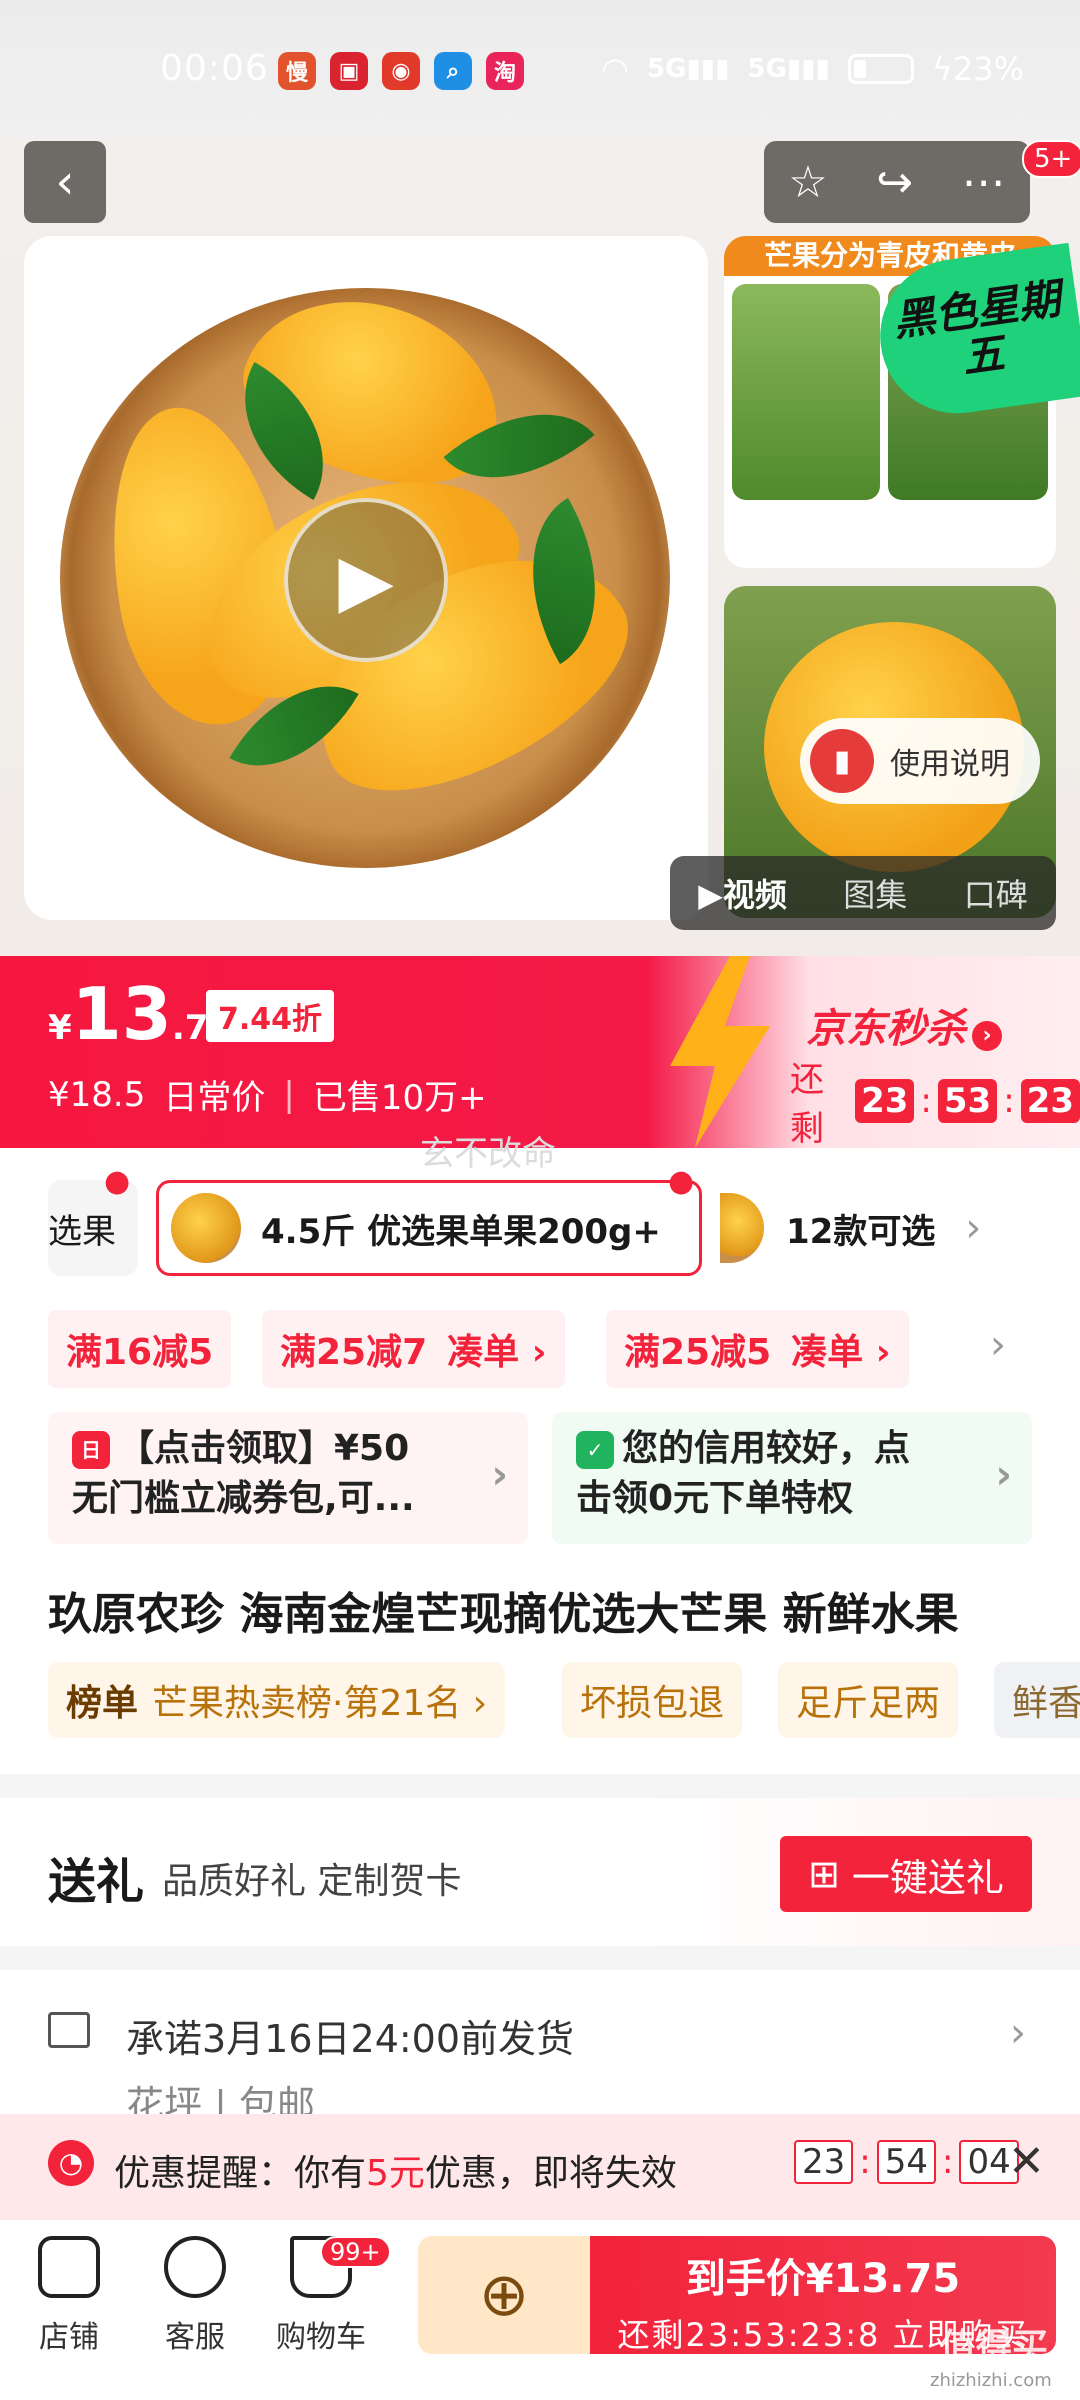 The width and height of the screenshot is (1080, 2400). What do you see at coordinates (977, 69) in the screenshot?
I see `battery-level: ϟ23%` at bounding box center [977, 69].